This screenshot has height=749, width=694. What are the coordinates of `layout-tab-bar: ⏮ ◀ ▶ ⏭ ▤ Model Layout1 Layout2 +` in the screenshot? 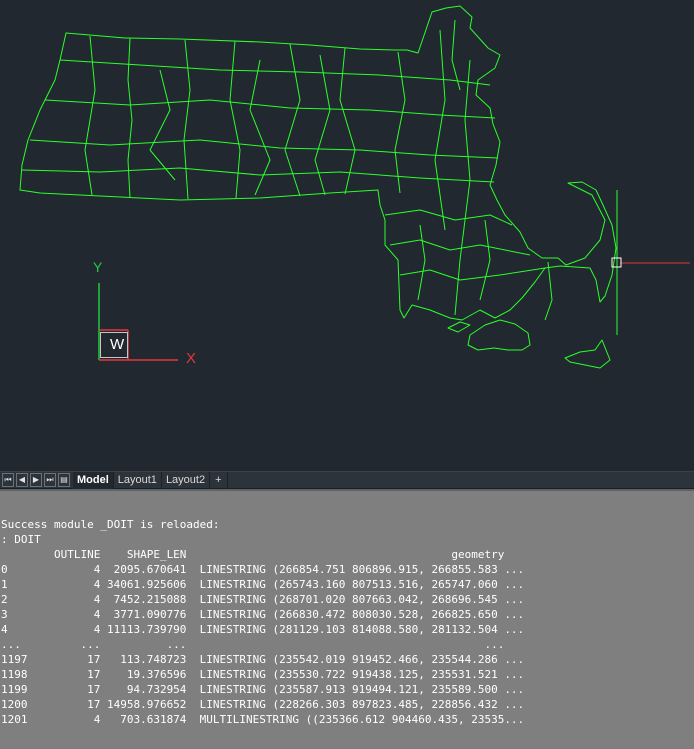 It's located at (347, 480).